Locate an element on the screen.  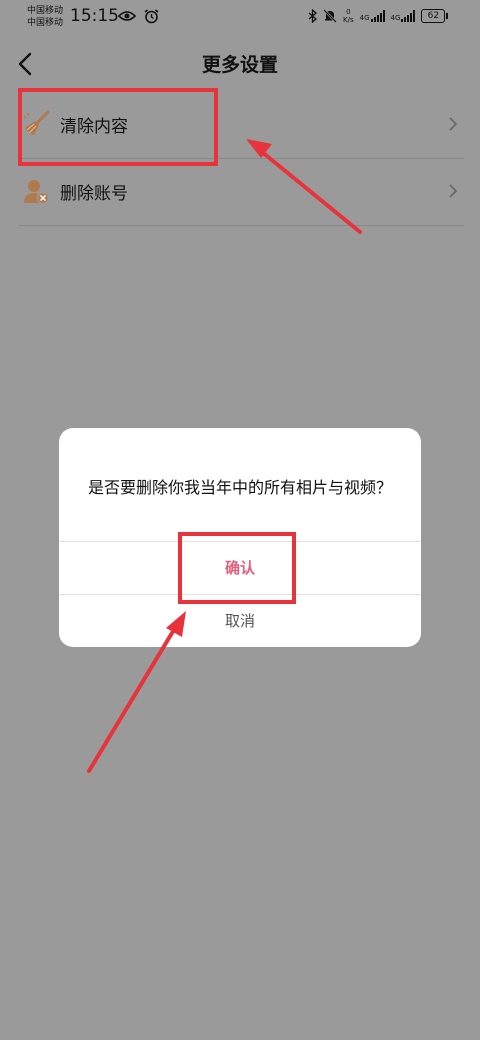
carrier-labels: 中国移动 中国移动 is located at coordinates (45, 17).